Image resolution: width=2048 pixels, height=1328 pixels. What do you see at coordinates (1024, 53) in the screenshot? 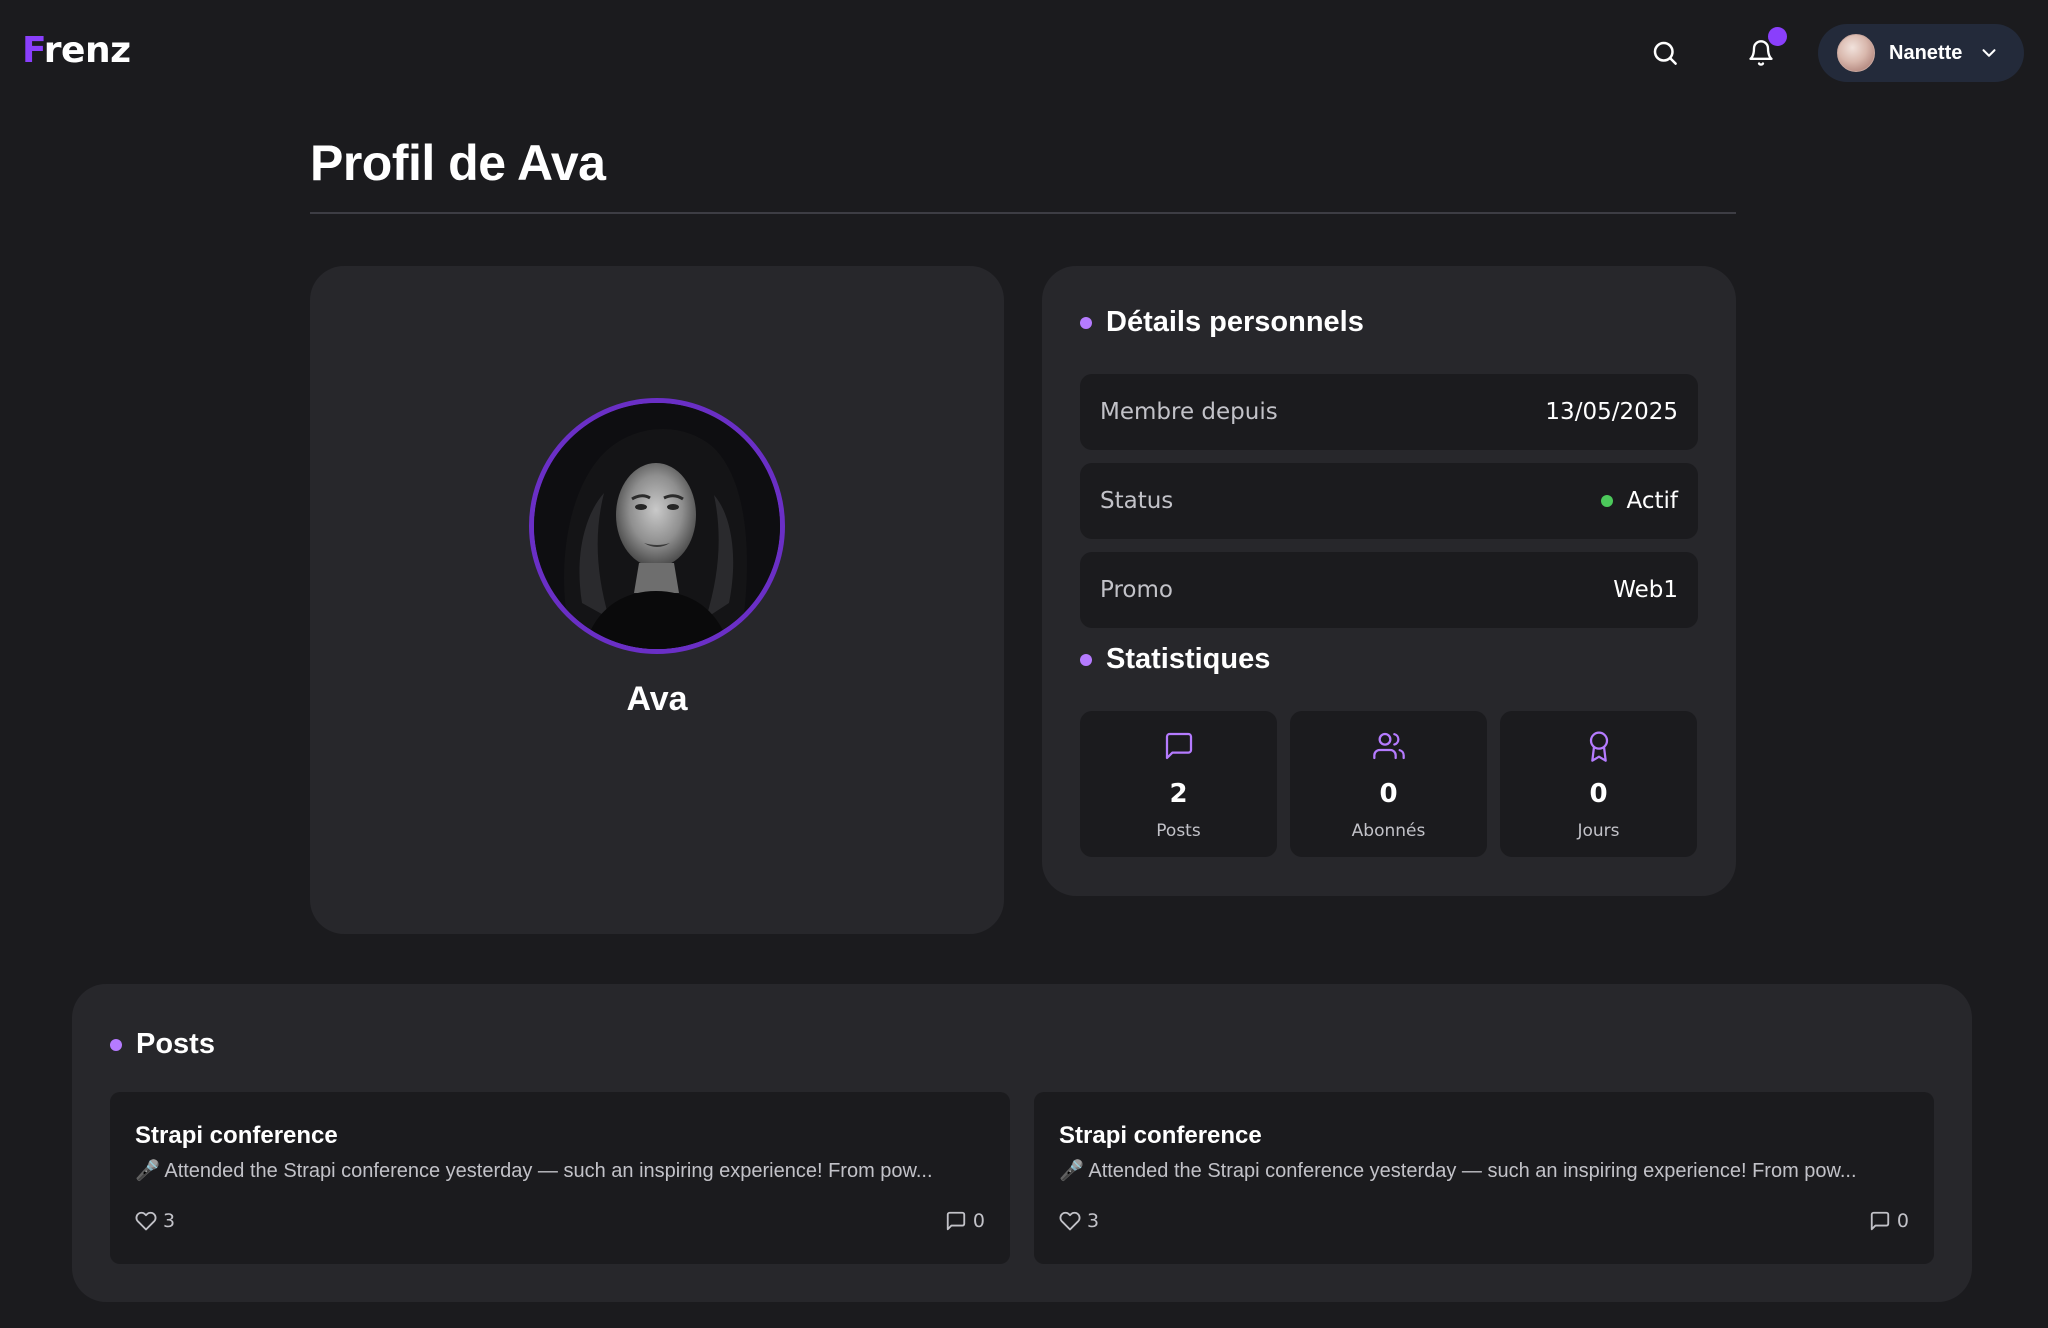
I see `top-bar: Frenz Nanette` at bounding box center [1024, 53].